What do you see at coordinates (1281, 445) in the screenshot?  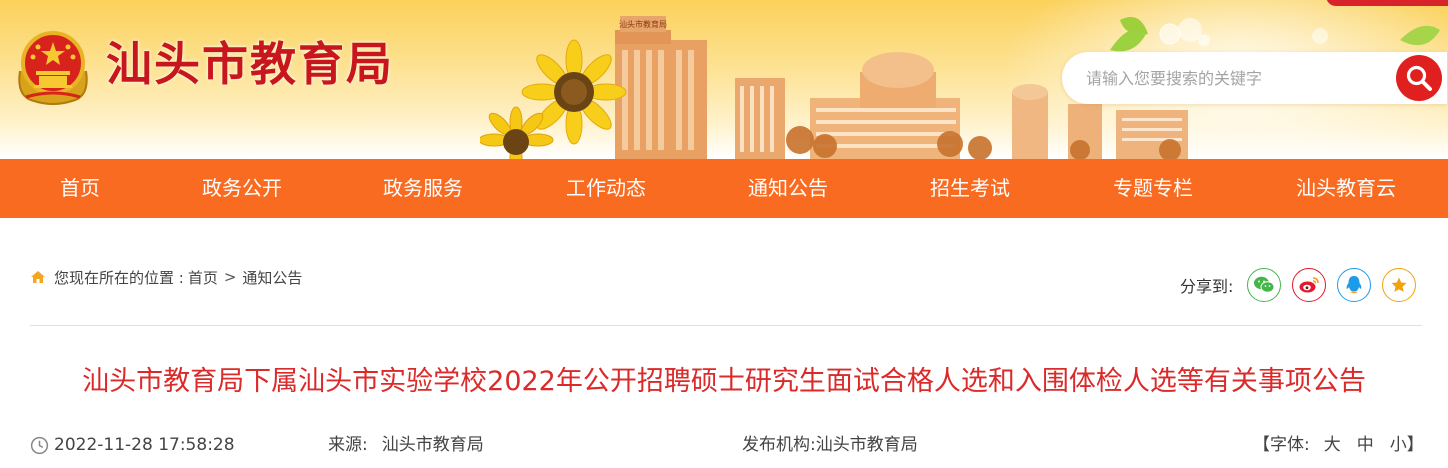 I see `font-size-label: 【字体:` at bounding box center [1281, 445].